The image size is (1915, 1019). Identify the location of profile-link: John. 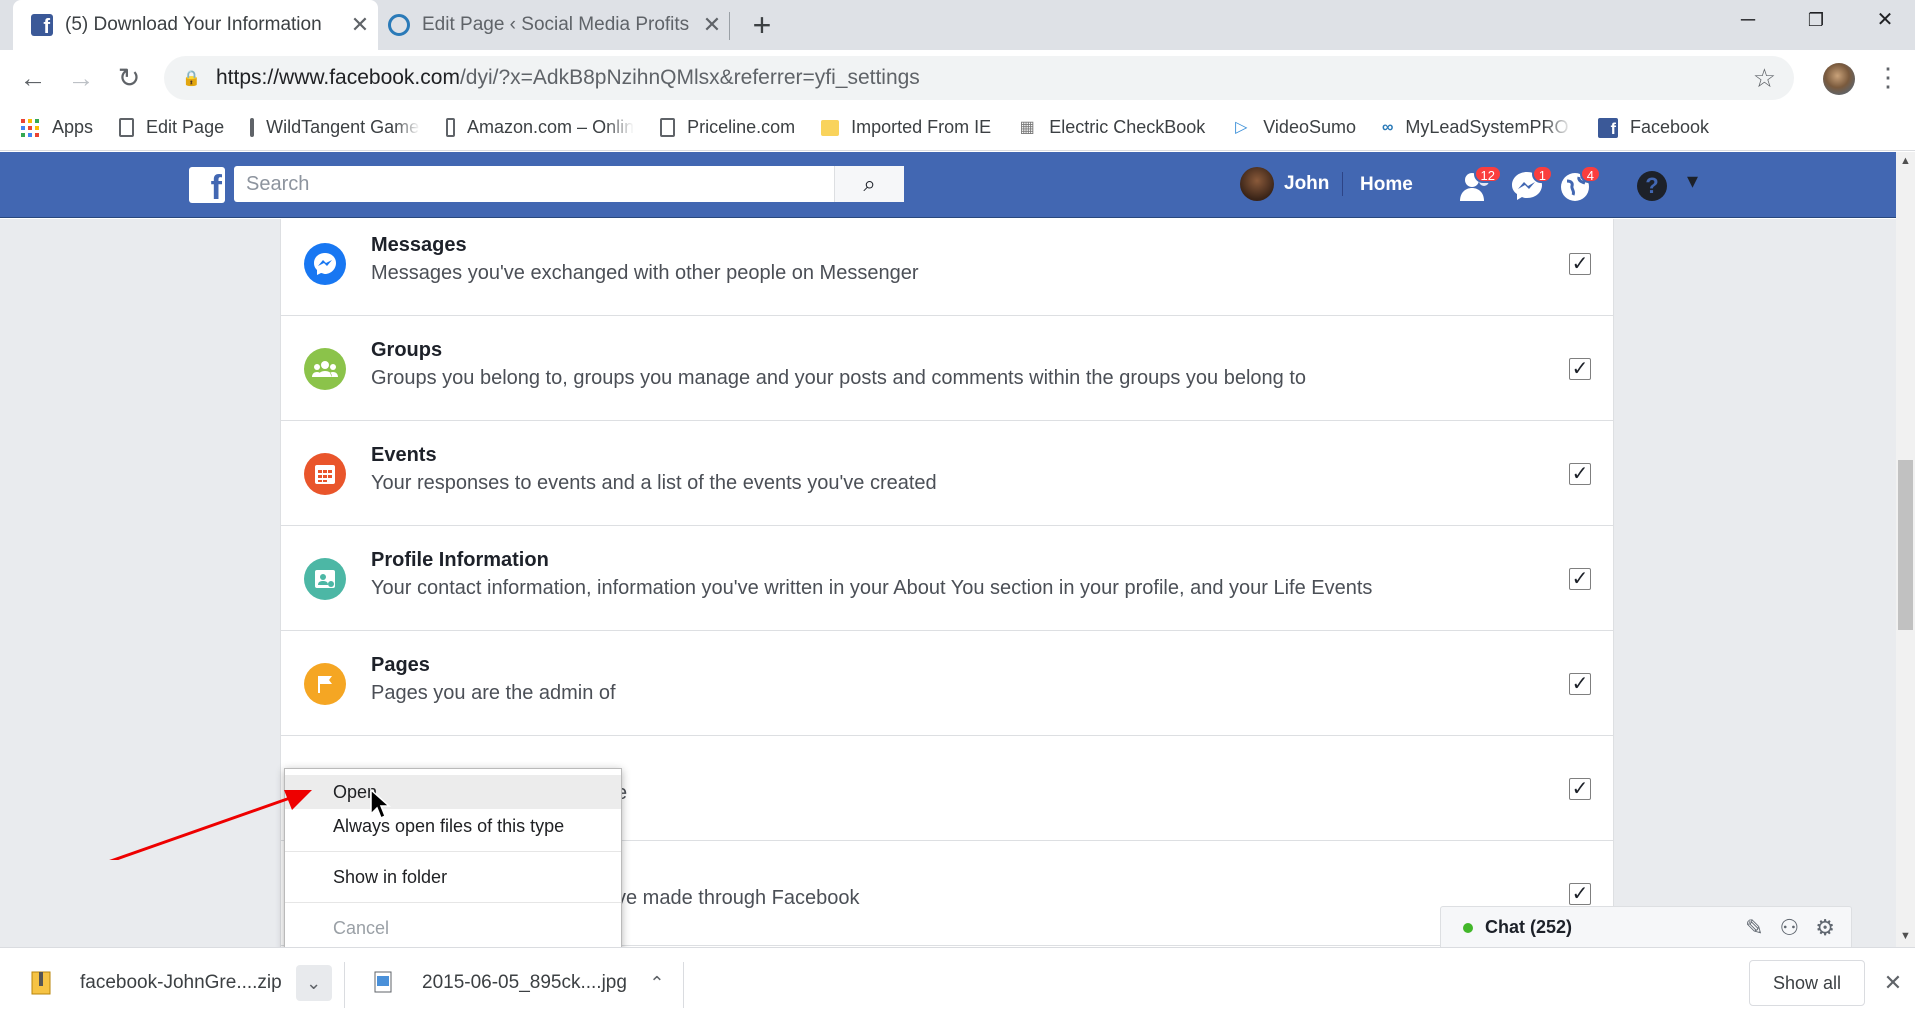
(1284, 184).